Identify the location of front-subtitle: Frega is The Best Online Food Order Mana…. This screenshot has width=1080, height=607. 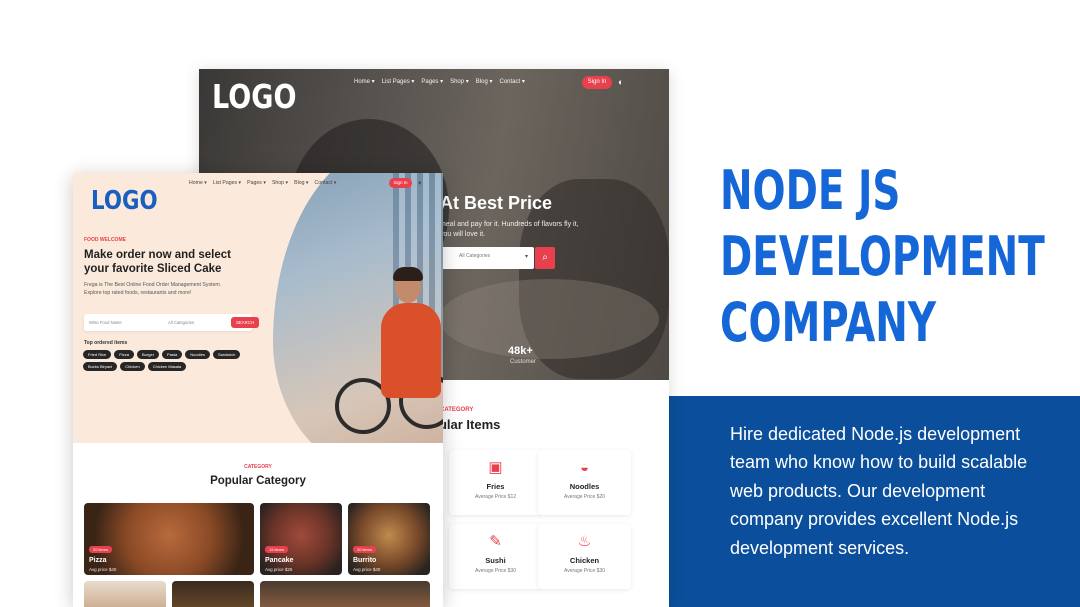
(153, 289).